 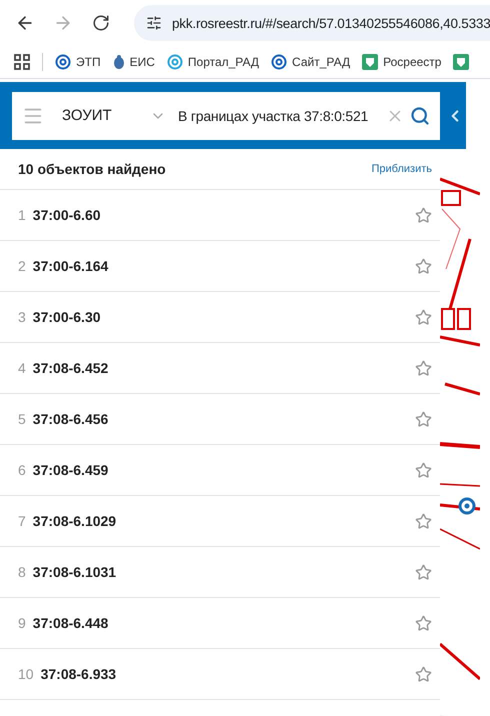 I want to click on url-text: pkk.rosreestr.ru/#/search/57.01340255546086,40.5333, so click(x=331, y=23).